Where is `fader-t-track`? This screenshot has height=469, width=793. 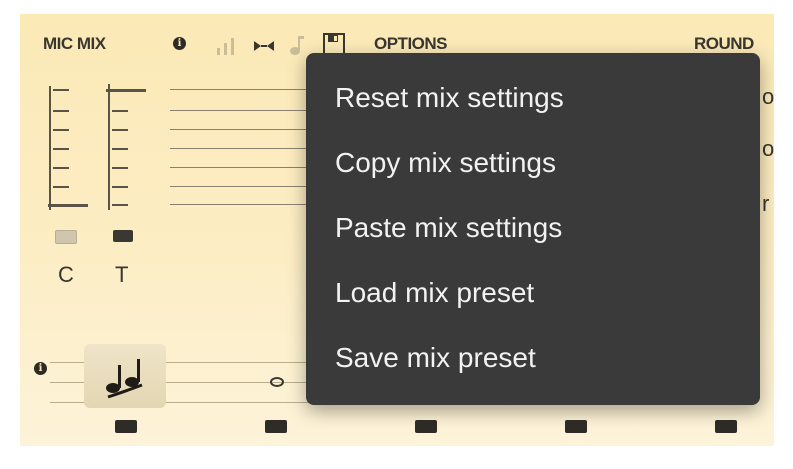
fader-t-track is located at coordinates (109, 147).